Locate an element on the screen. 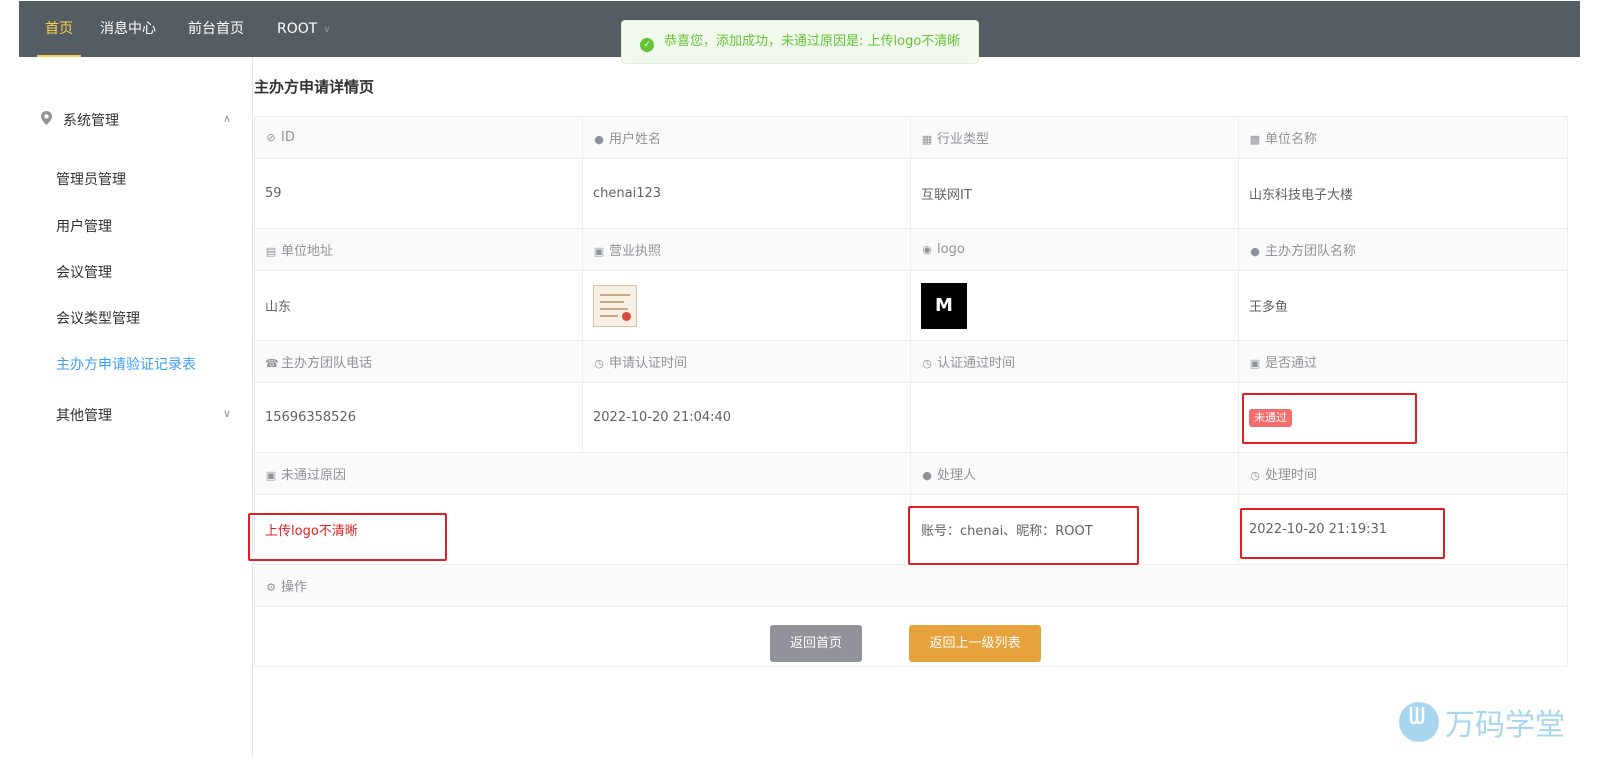 The image size is (1600, 763). label-row: ☎ 主办方团队电话 ◷ 申请认证时间 ◷ 认证通过时间 ▣ 是否通过 is located at coordinates (911, 361).